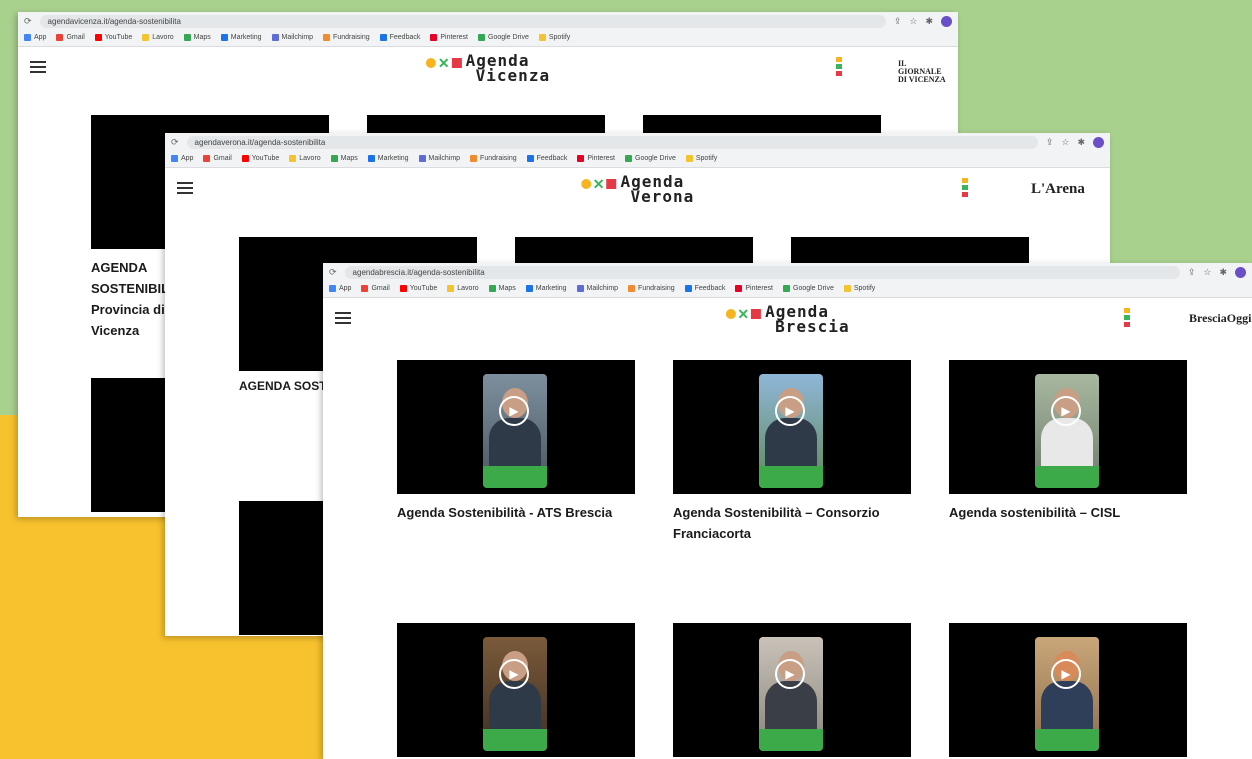  I want to click on site-logo: ✕ Agenda Vicenza, so click(487, 68).